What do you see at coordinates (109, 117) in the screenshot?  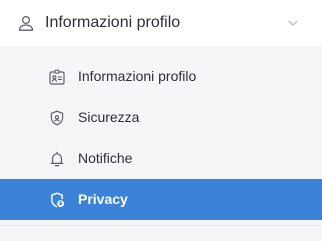 I see `submenu-item-label: Sicurezza` at bounding box center [109, 117].